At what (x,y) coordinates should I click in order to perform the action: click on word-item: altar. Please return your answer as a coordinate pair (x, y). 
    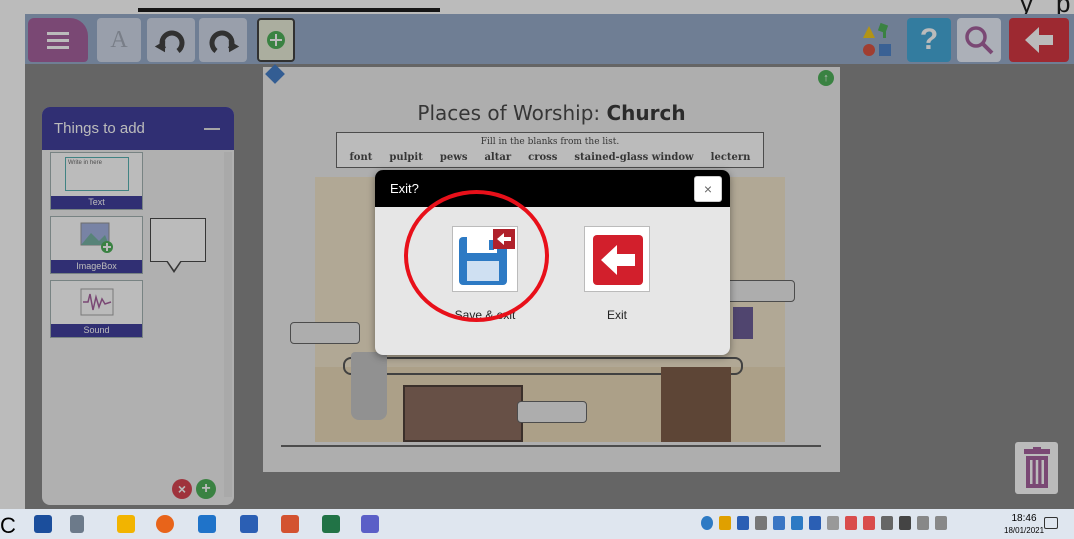
    Looking at the image, I should click on (498, 157).